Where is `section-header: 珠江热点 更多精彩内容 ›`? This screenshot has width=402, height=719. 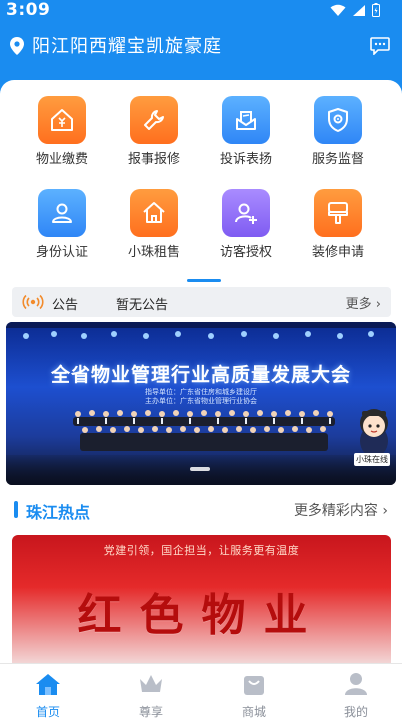
section-header: 珠江热点 更多精彩内容 › is located at coordinates (201, 510).